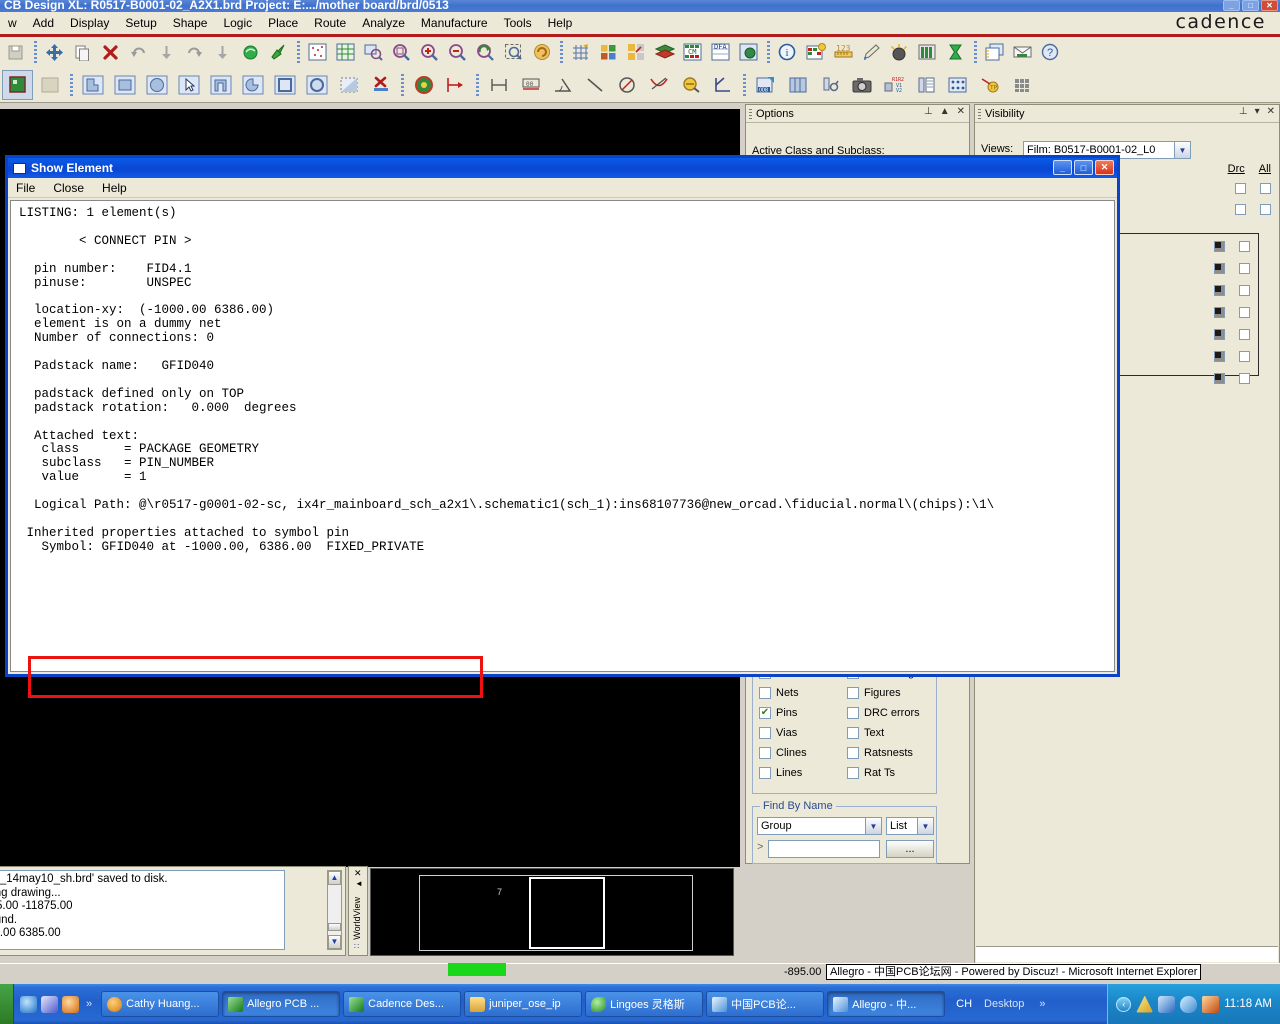 The width and height of the screenshot is (1280, 1024). What do you see at coordinates (237, 23) in the screenshot?
I see `menu-item-logic: Logic` at bounding box center [237, 23].